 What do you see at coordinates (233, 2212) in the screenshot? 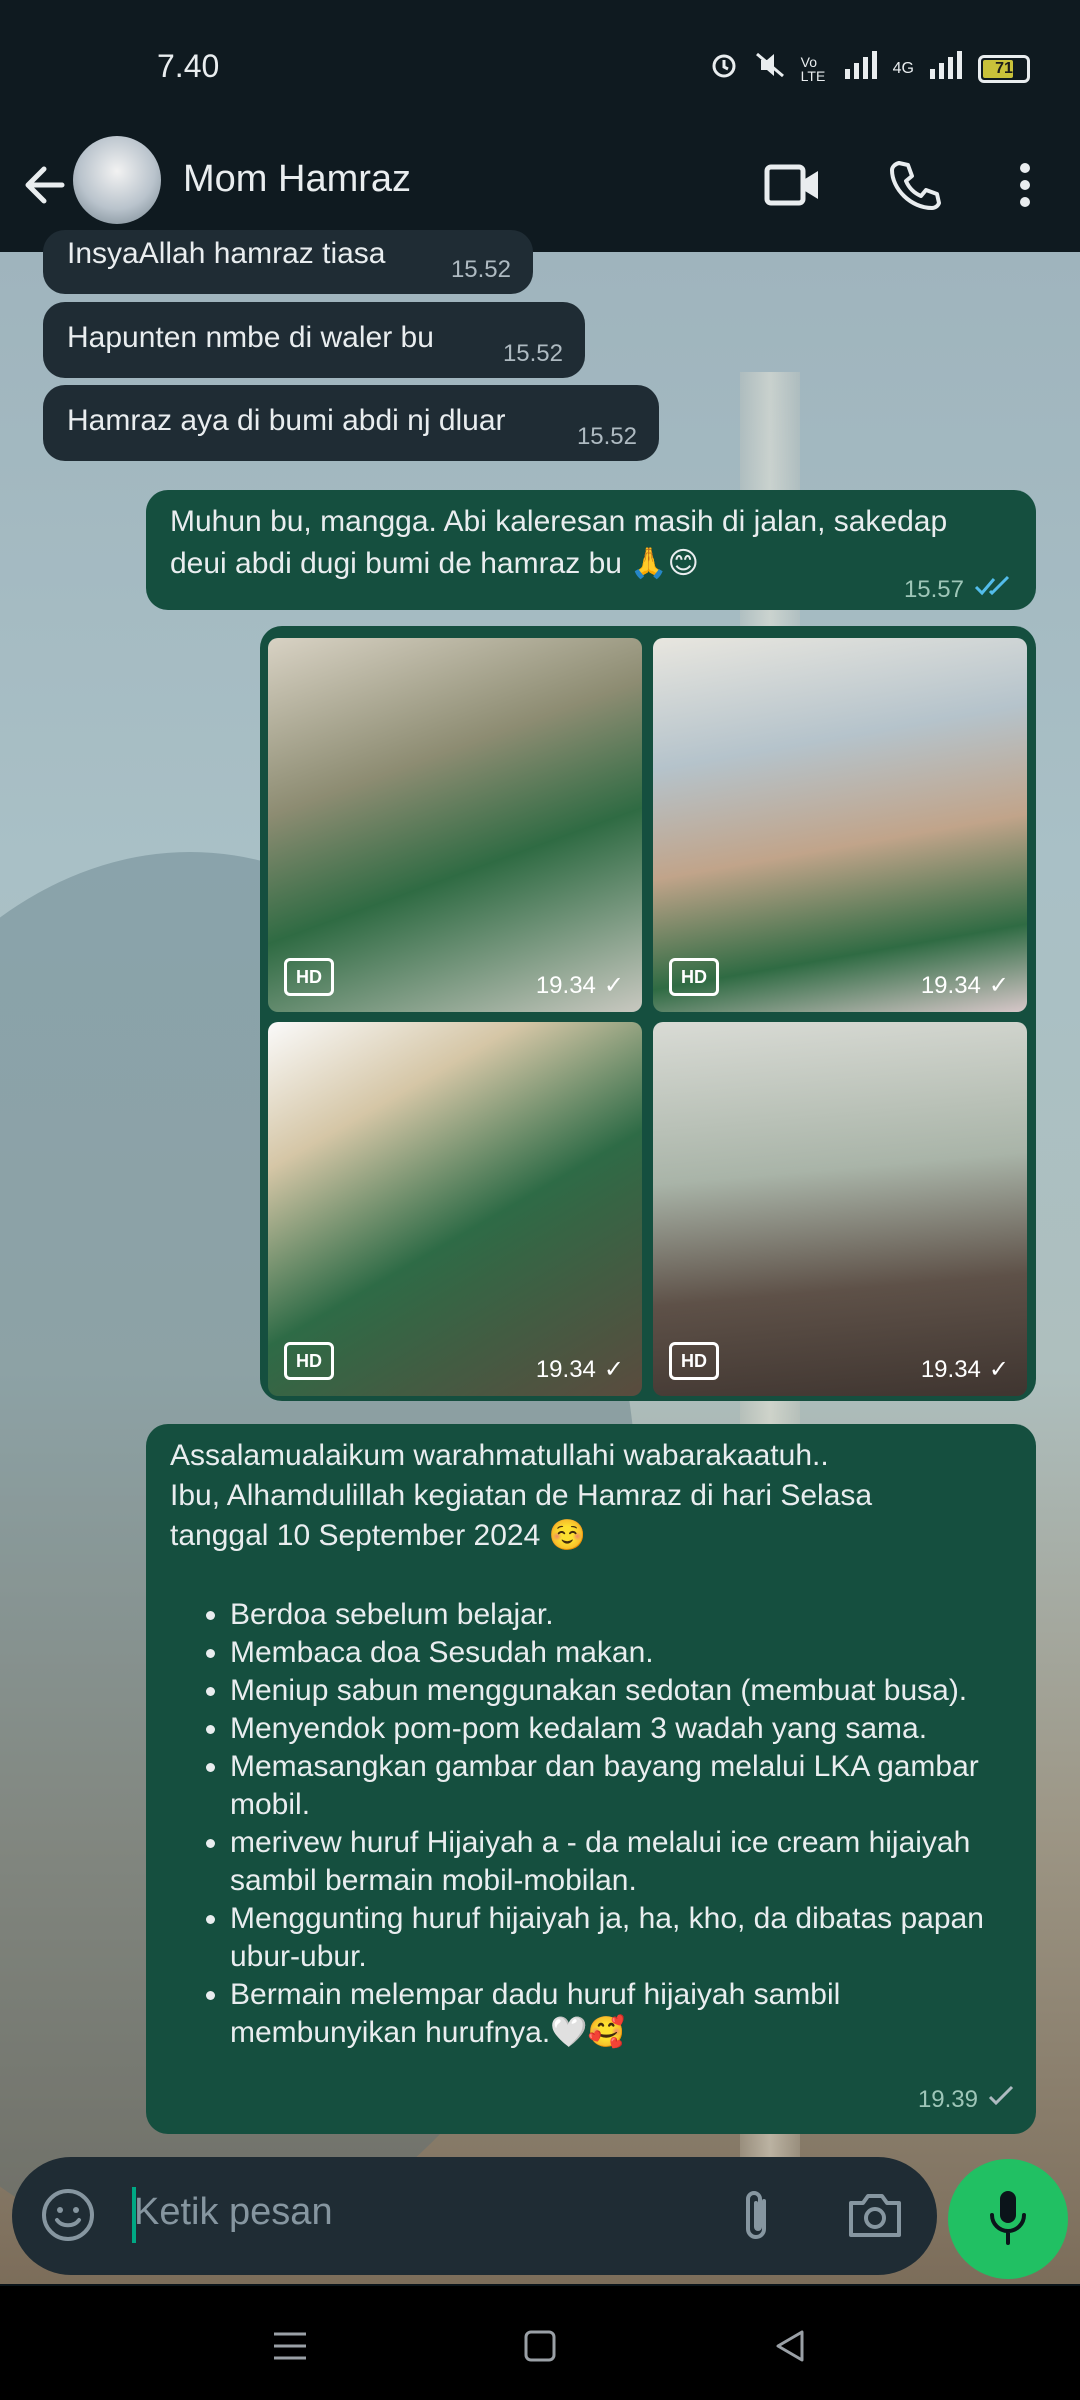
I see `message-input: Ketik pesan` at bounding box center [233, 2212].